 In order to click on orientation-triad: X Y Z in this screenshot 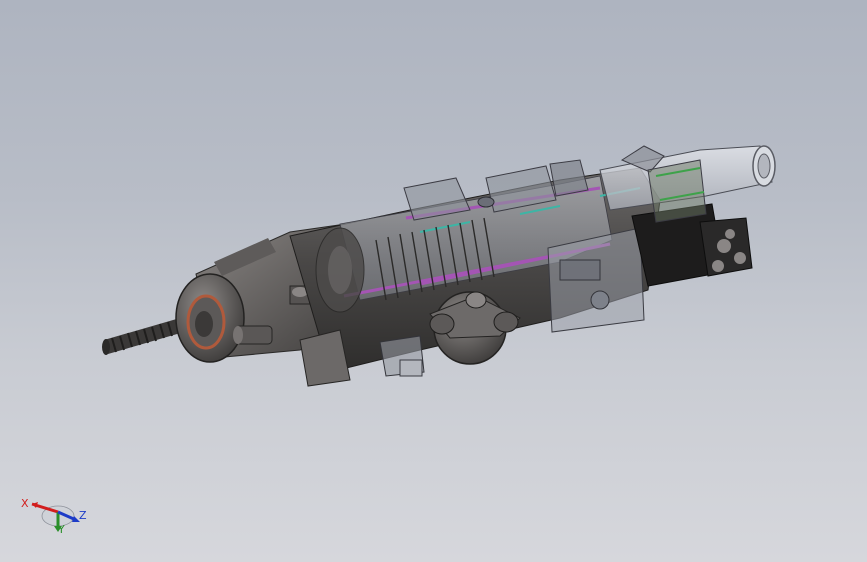, I will do `click(58, 515)`.